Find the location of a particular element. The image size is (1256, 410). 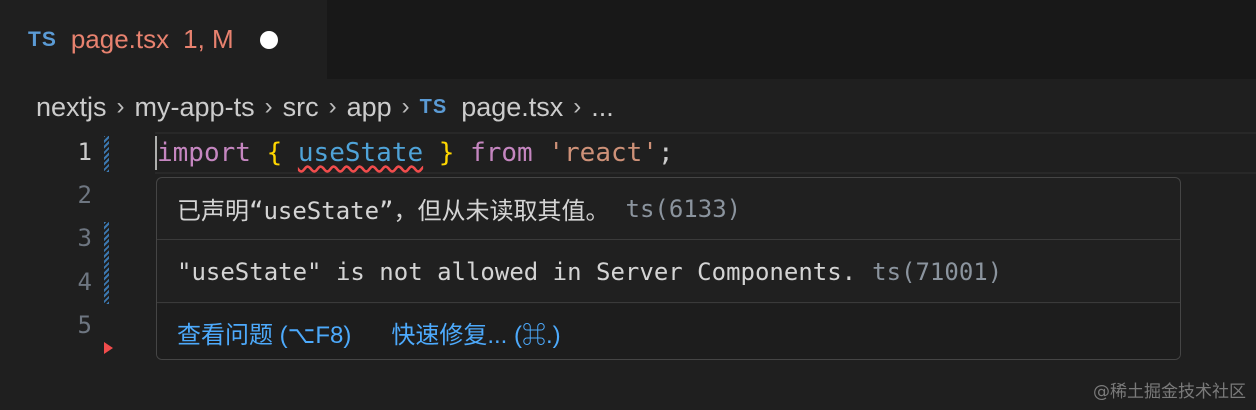

line-number: 1 is located at coordinates (84, 152).